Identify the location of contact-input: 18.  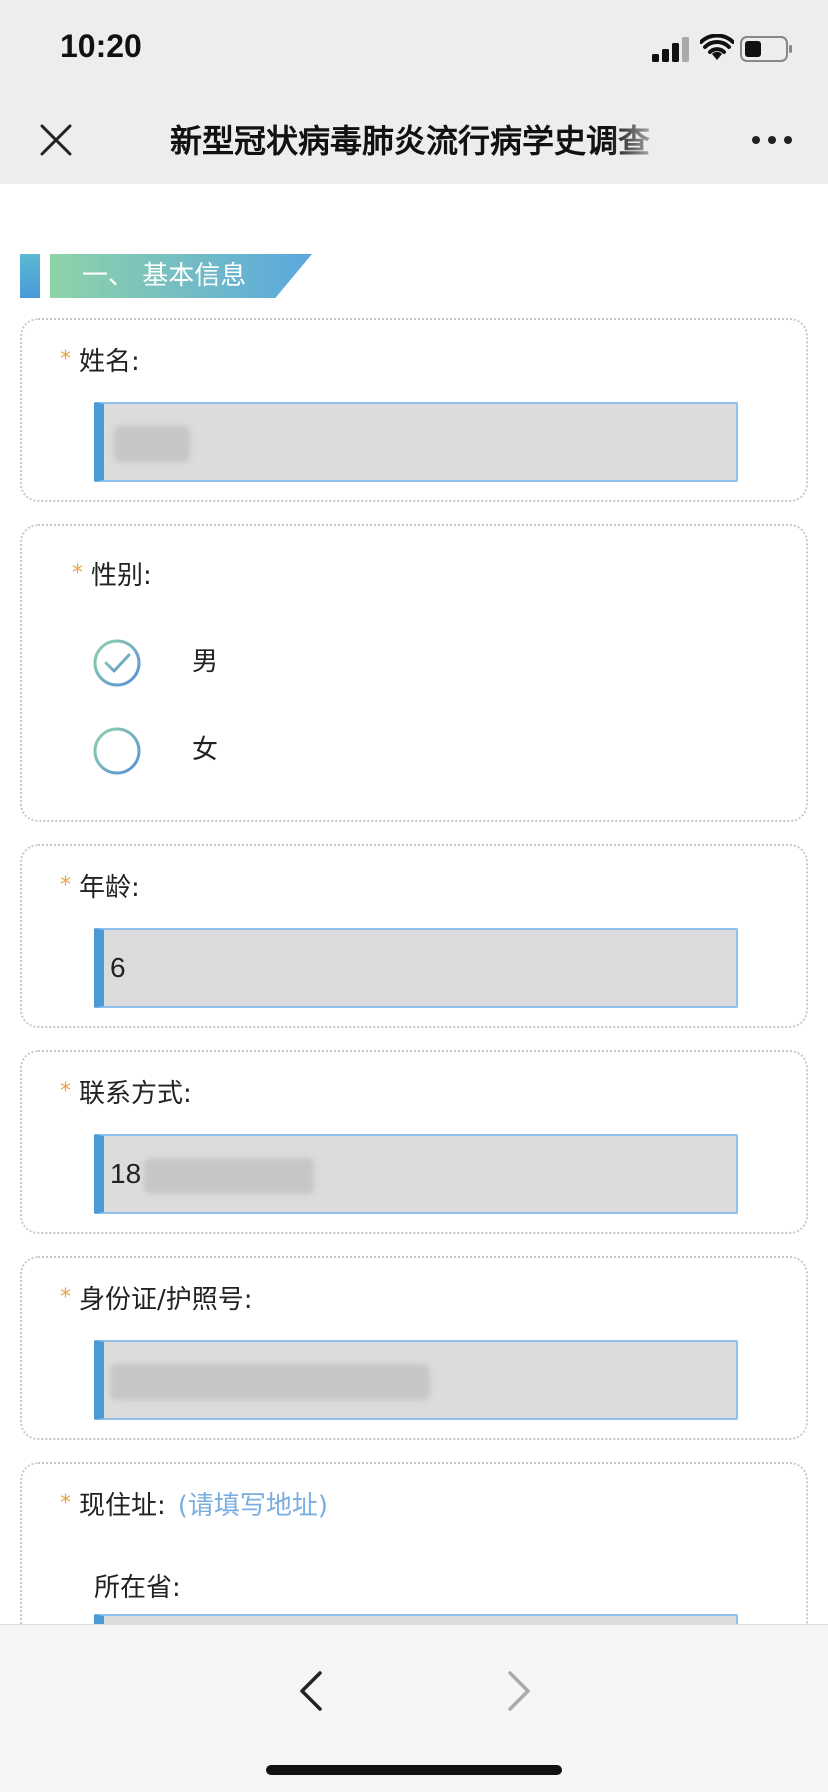
(416, 1174).